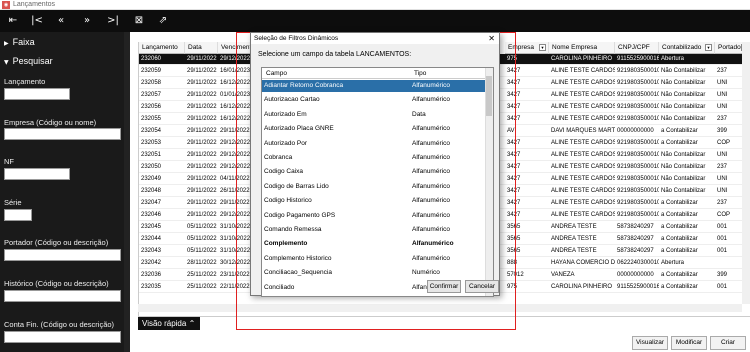 The height and width of the screenshot is (352, 750). I want to click on list-item-campo: Codigo Caixa, so click(284, 172).